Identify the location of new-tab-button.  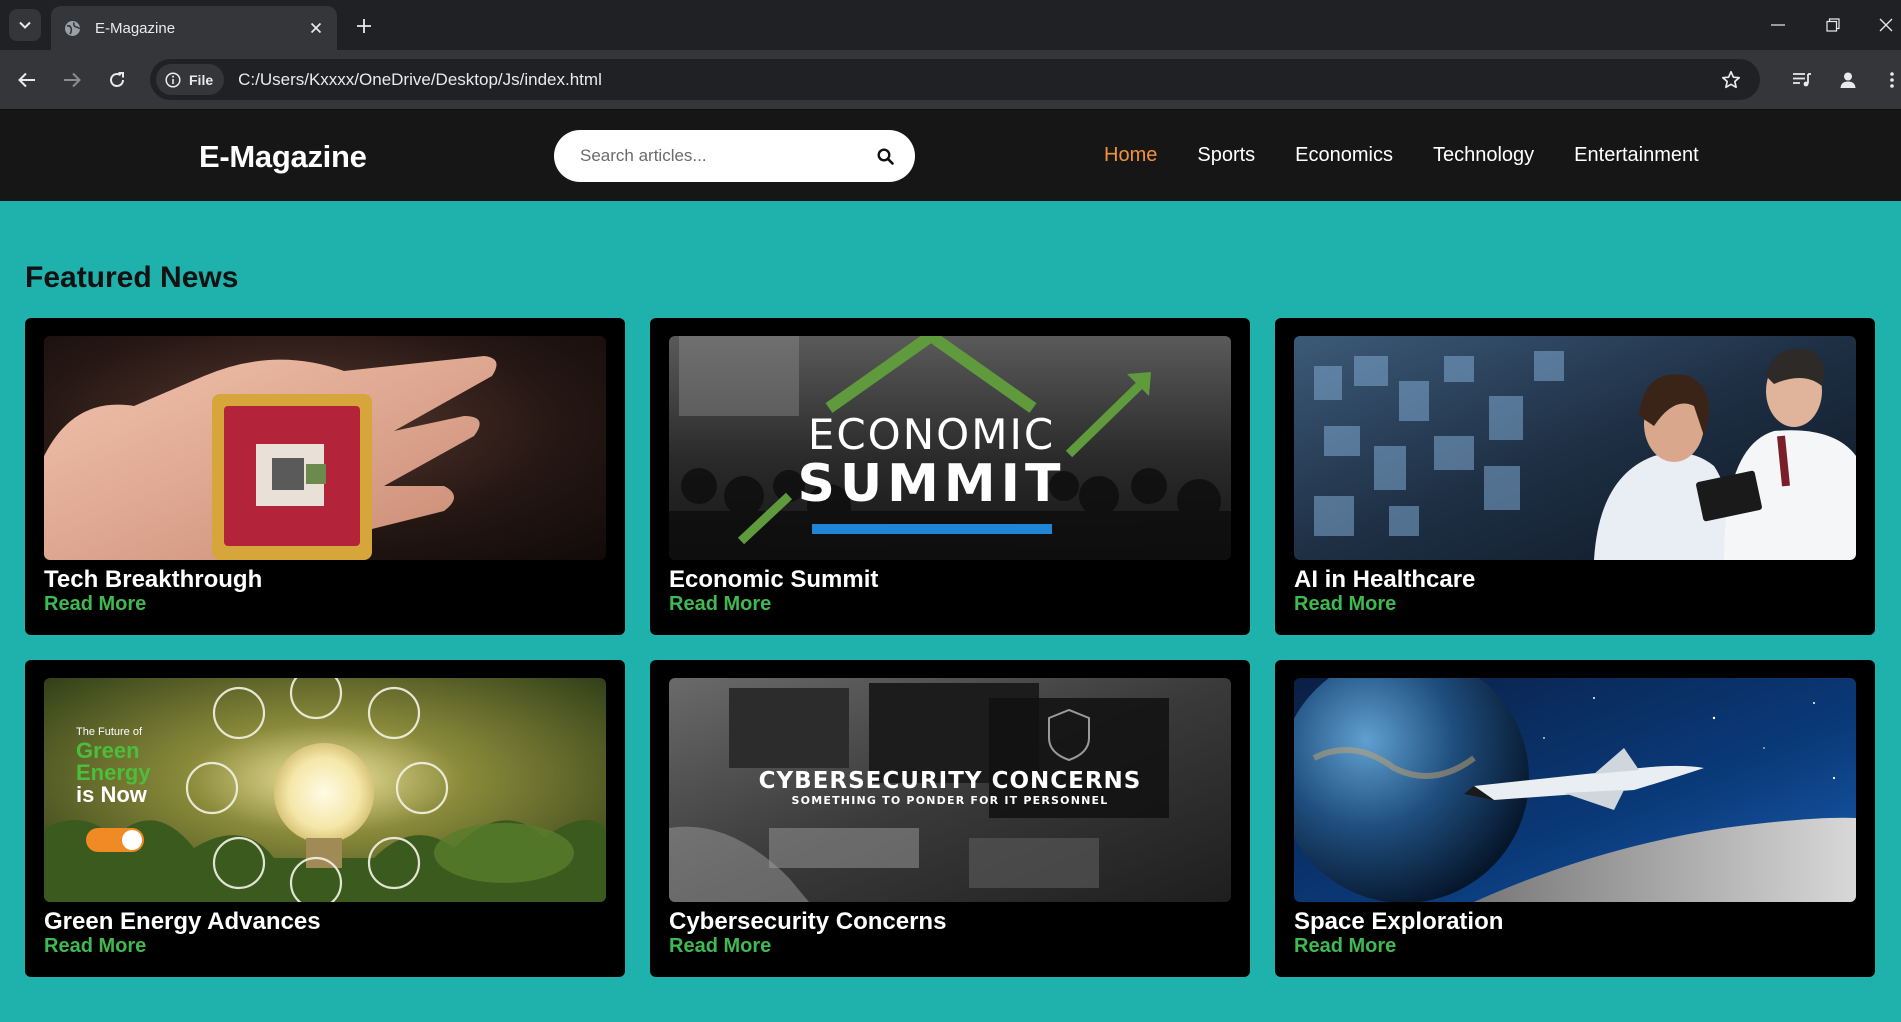
(364, 26).